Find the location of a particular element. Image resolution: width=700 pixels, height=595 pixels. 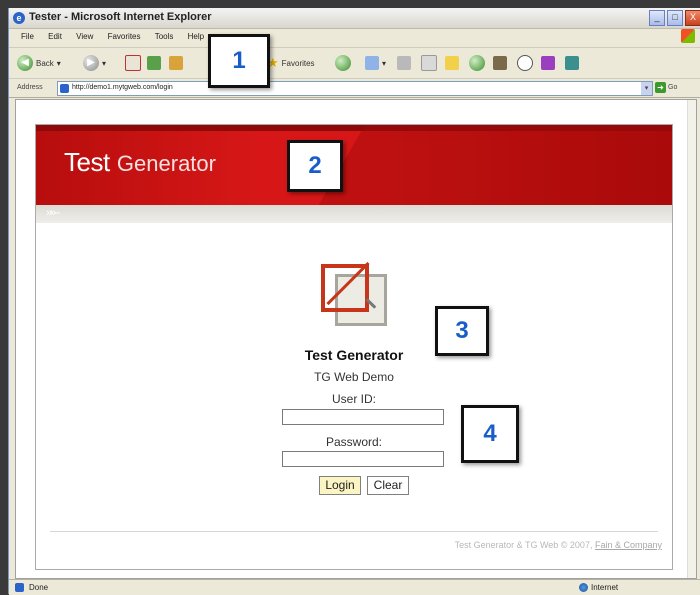

login-title: Test Generator is located at coordinates (354, 355).